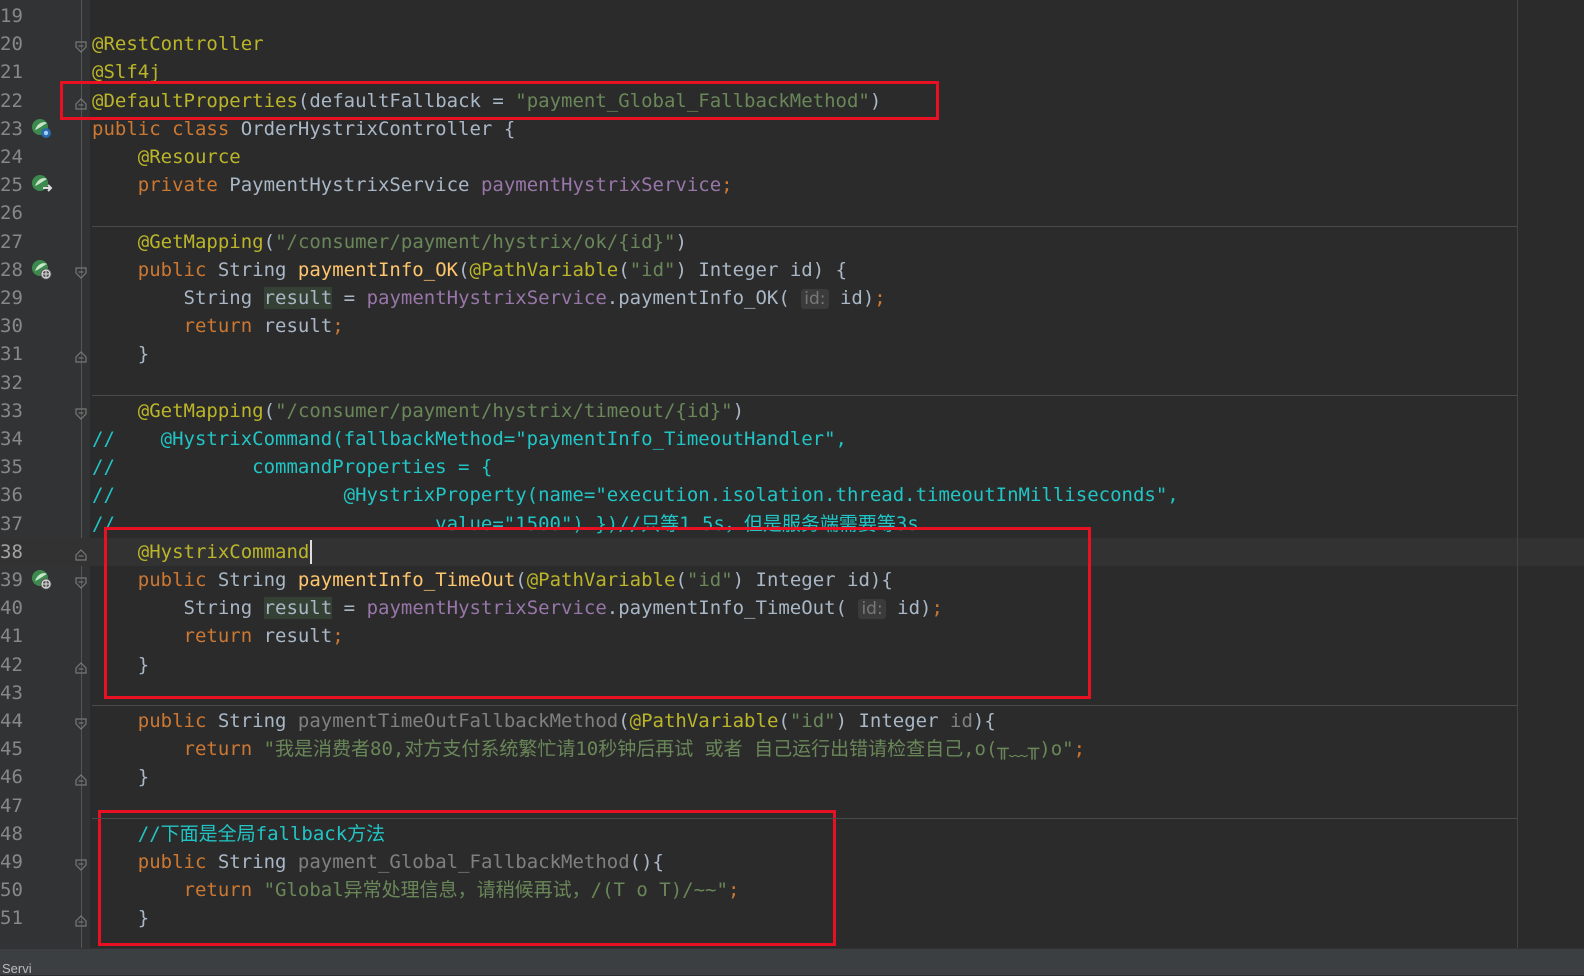  What do you see at coordinates (792, 467) in the screenshot?
I see `code-line: 35 // commandProperties = {` at bounding box center [792, 467].